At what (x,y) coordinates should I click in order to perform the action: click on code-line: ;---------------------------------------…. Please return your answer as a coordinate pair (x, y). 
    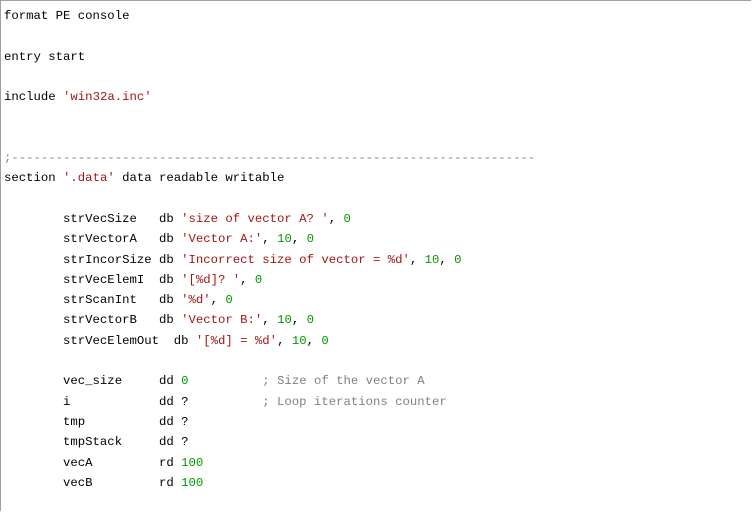
    Looking at the image, I should click on (376, 158).